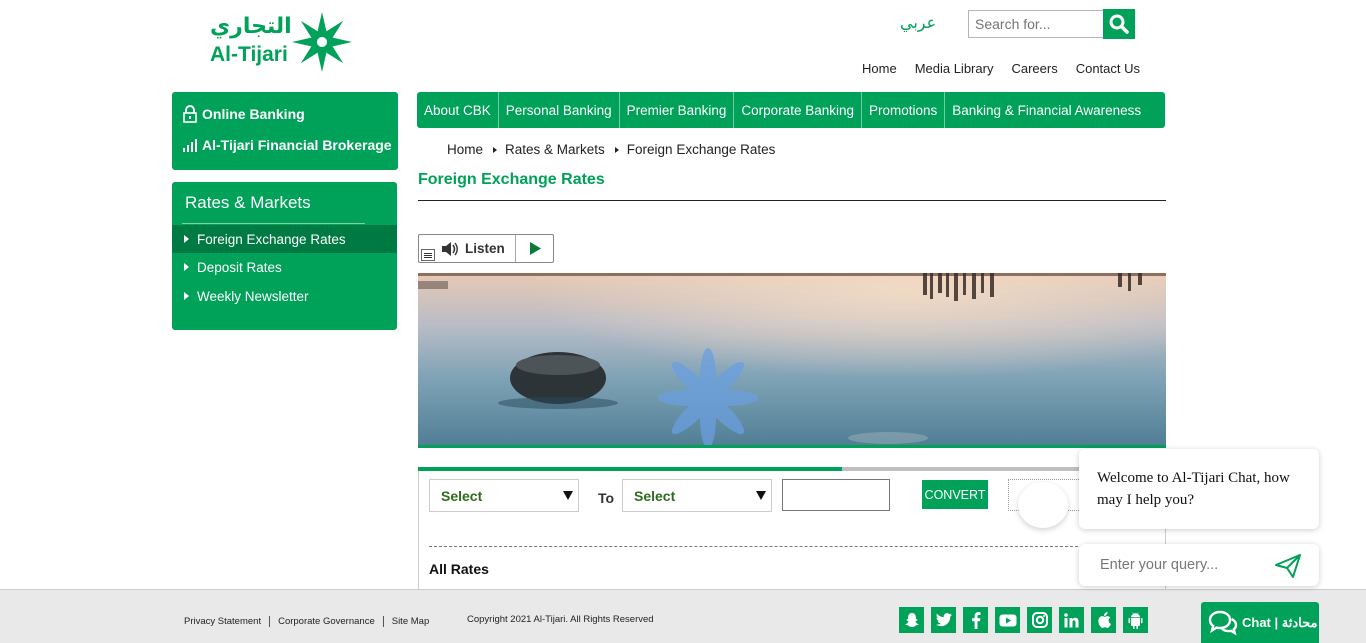  What do you see at coordinates (459, 569) in the screenshot?
I see `all-rates-heading: All Rates` at bounding box center [459, 569].